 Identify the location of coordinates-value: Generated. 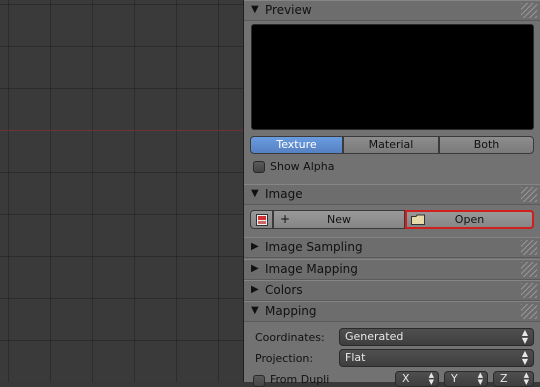
(374, 336).